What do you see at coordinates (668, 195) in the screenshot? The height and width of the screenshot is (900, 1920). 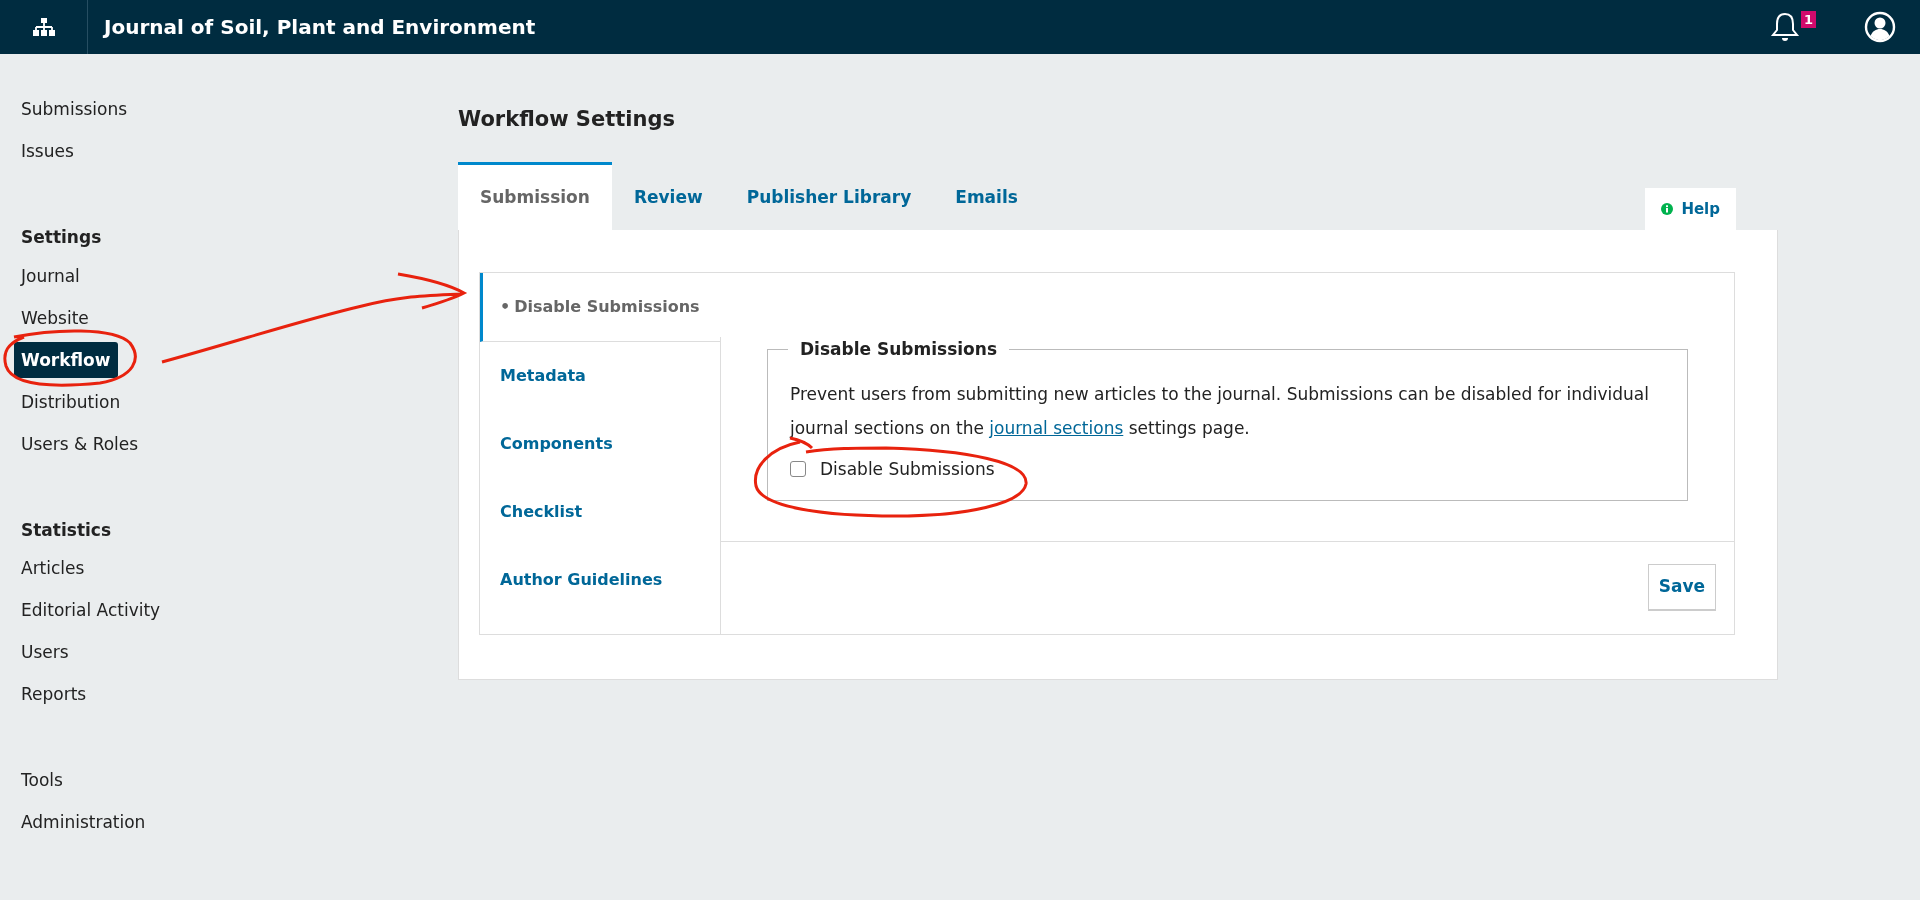 I see `tab: Review` at bounding box center [668, 195].